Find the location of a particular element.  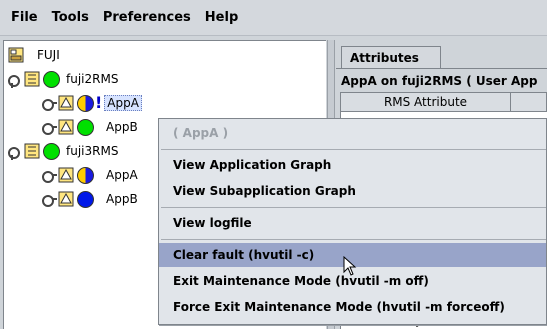

menu-item-view-logfile: View logfile is located at coordinates (352, 223).